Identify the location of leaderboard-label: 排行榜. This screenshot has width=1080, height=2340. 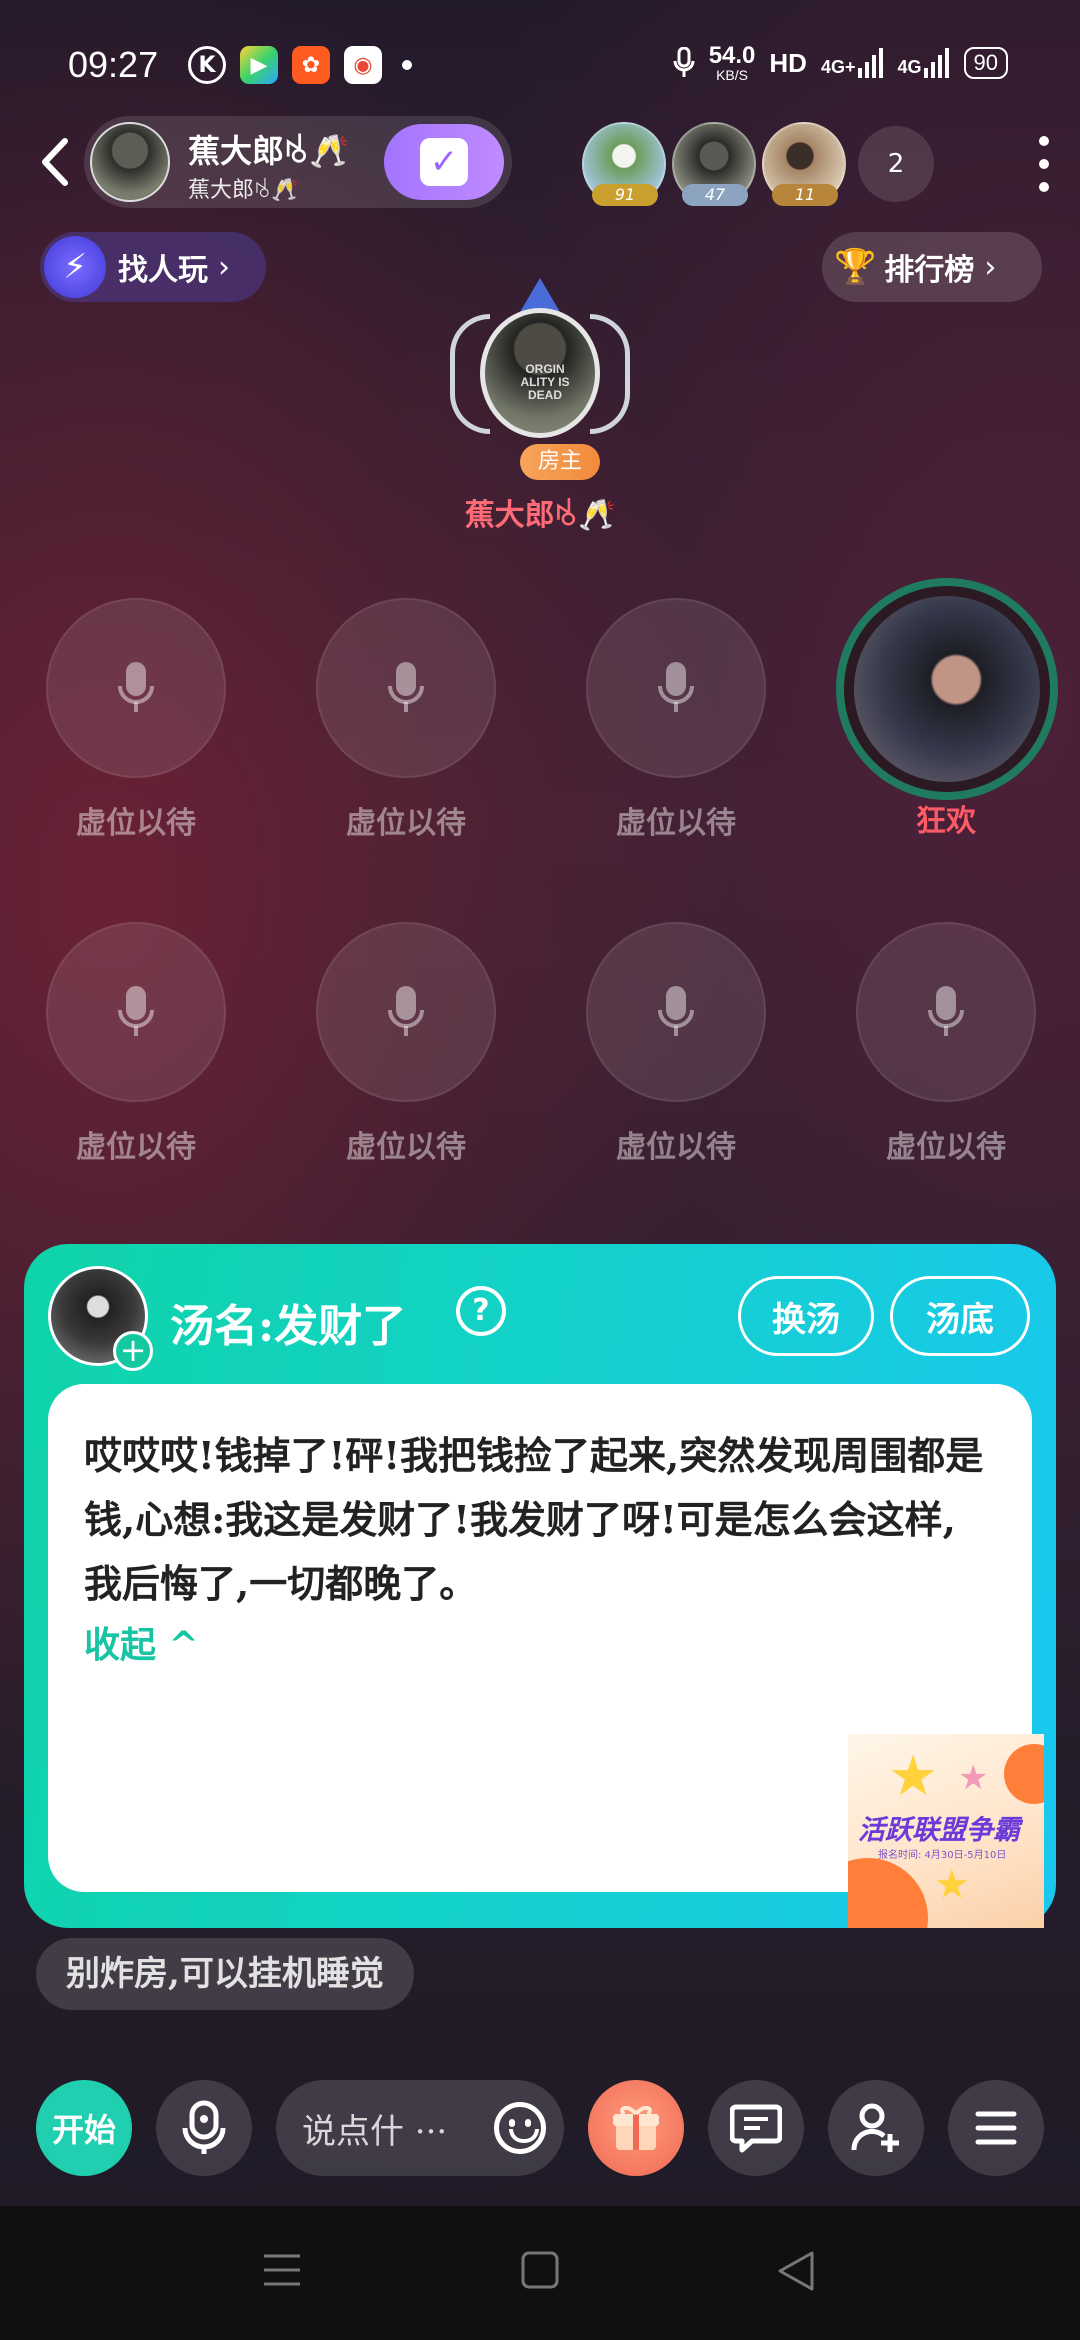
(929, 270).